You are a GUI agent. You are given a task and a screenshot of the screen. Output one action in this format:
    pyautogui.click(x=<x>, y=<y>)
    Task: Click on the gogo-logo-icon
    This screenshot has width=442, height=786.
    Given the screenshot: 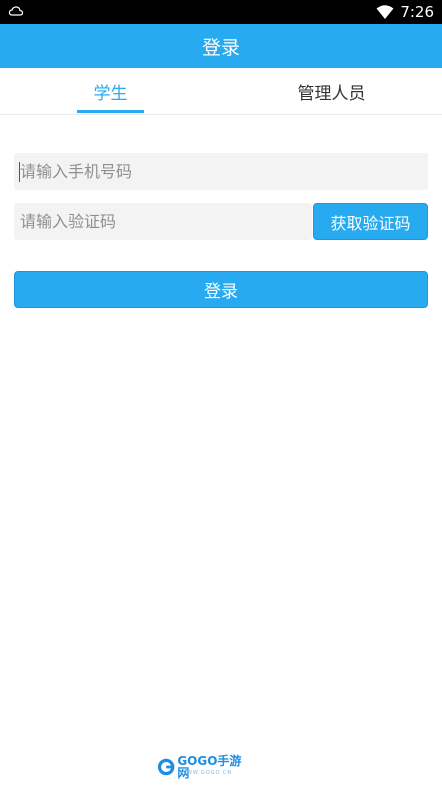 What is the action you would take?
    pyautogui.click(x=166, y=767)
    